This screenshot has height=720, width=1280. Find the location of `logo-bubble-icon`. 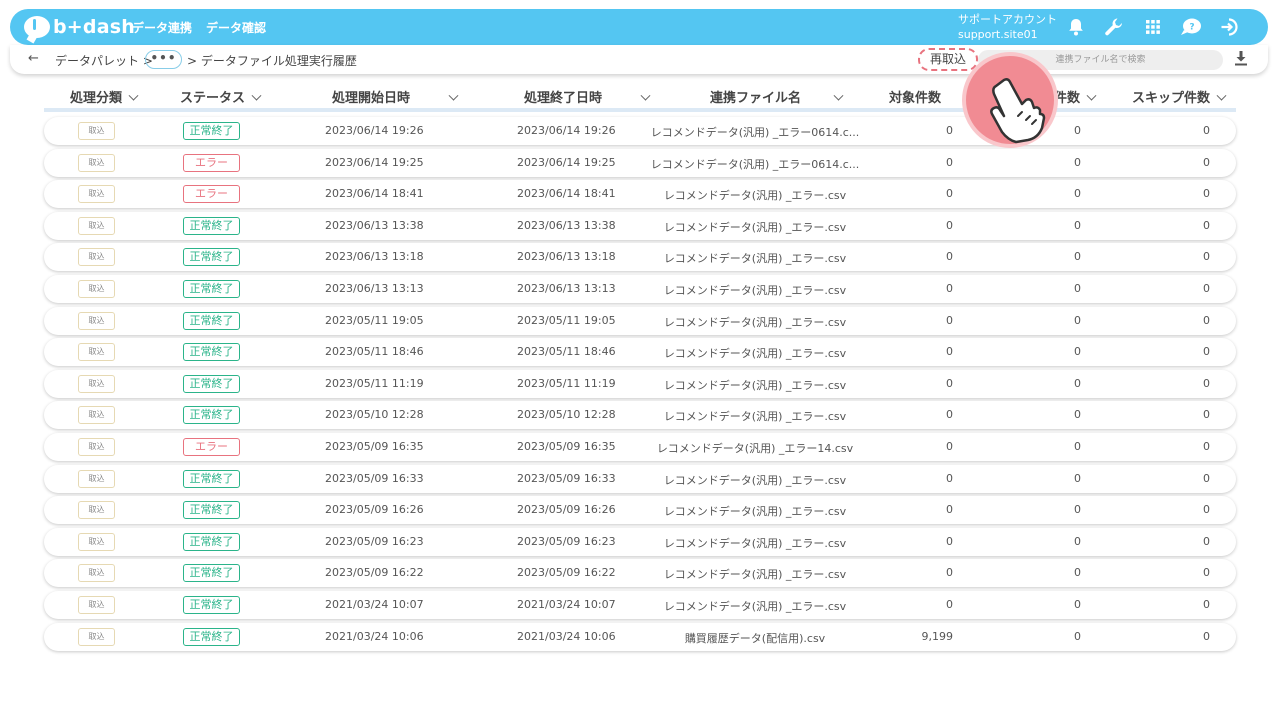

logo-bubble-icon is located at coordinates (37, 27).